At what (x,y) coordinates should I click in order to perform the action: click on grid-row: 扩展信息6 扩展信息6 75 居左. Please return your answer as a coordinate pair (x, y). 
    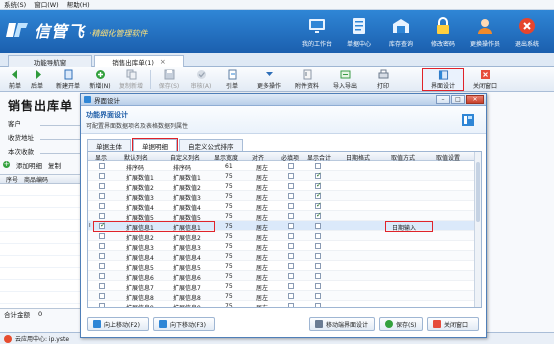
    Looking at the image, I should click on (284, 276).